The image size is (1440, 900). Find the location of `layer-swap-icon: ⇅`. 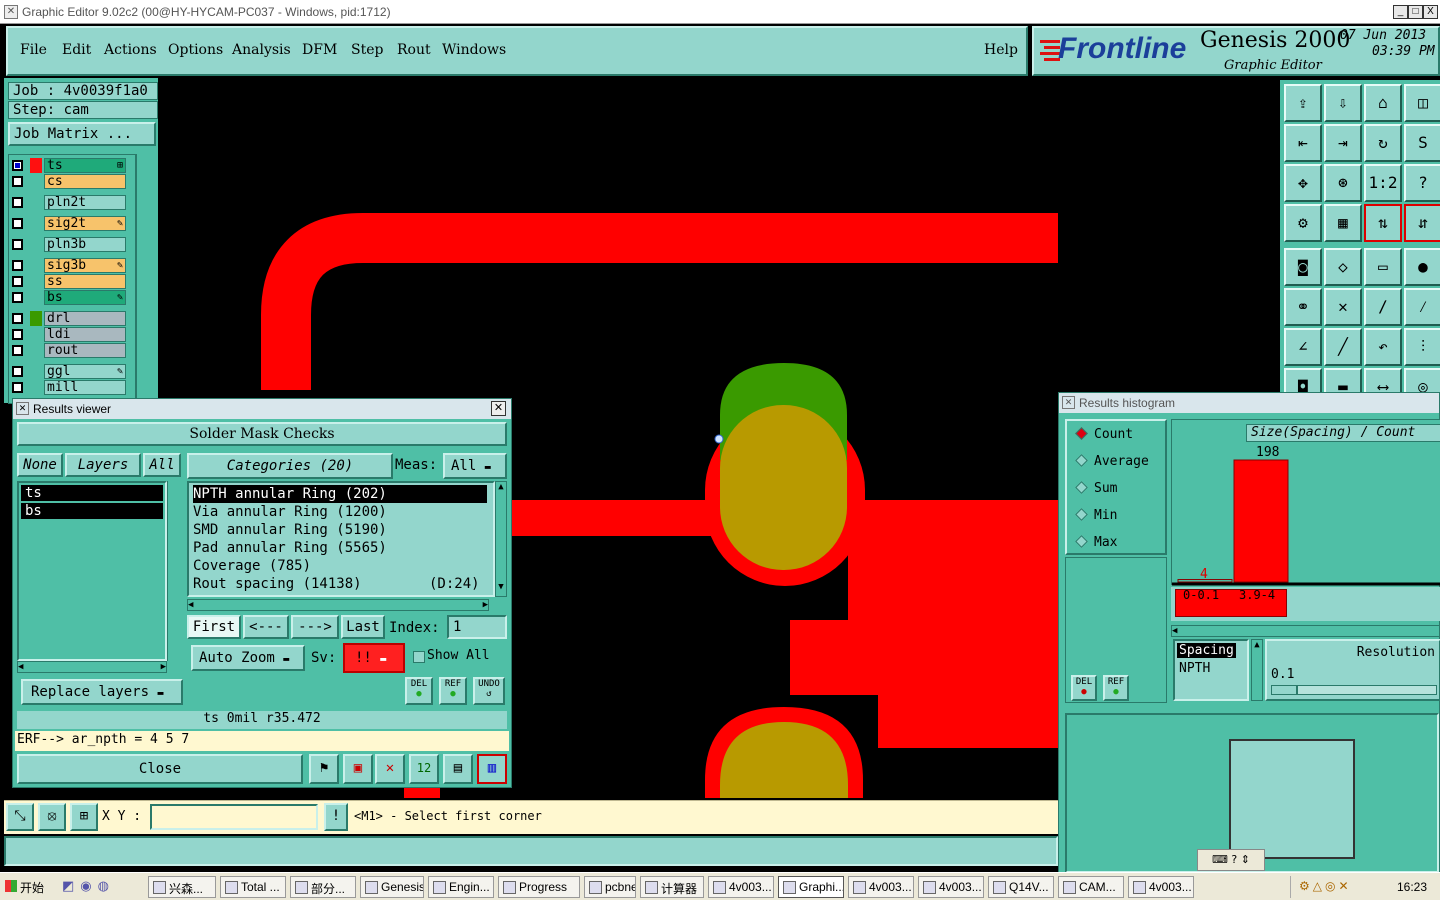

layer-swap-icon: ⇅ is located at coordinates (1383, 223).